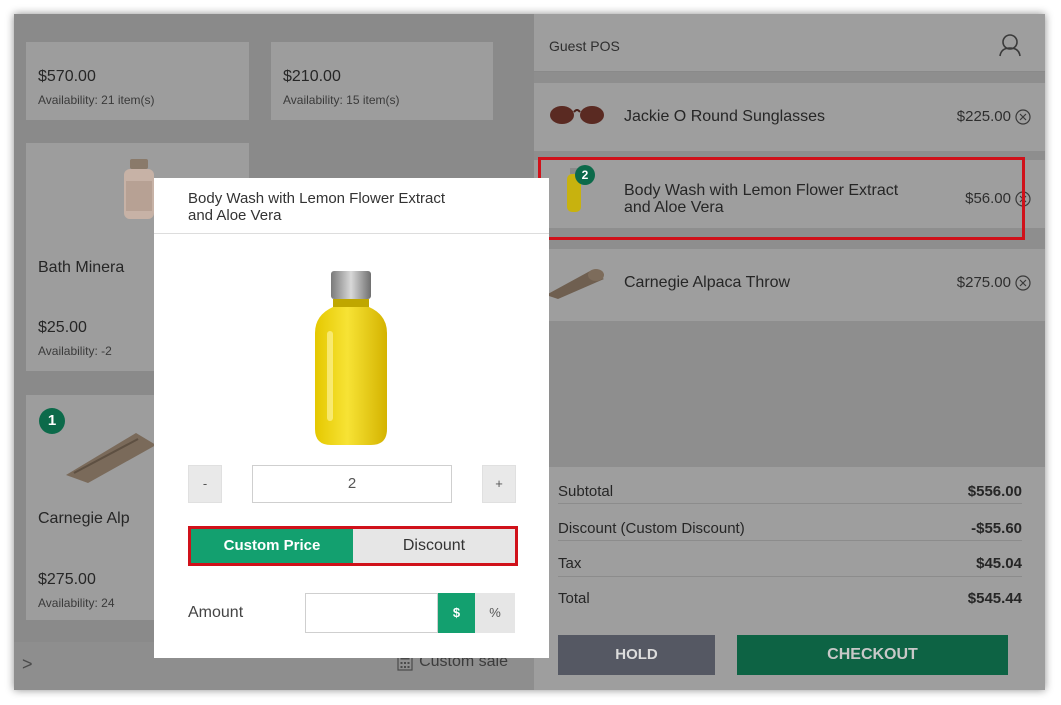  What do you see at coordinates (235, 215) in the screenshot?
I see `popup-title-line2: and Aloe Vera` at bounding box center [235, 215].